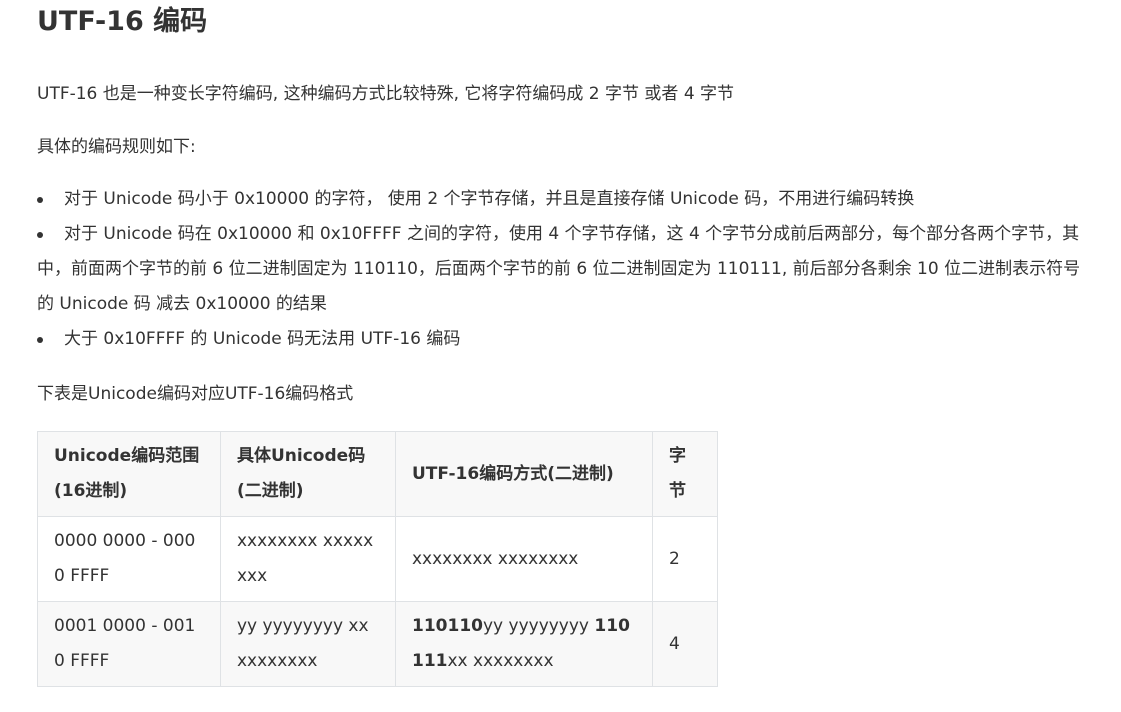 The image size is (1121, 712). What do you see at coordinates (129, 559) in the screenshot?
I see `cell-range: 0000 0000 - 0000 FFFF` at bounding box center [129, 559].